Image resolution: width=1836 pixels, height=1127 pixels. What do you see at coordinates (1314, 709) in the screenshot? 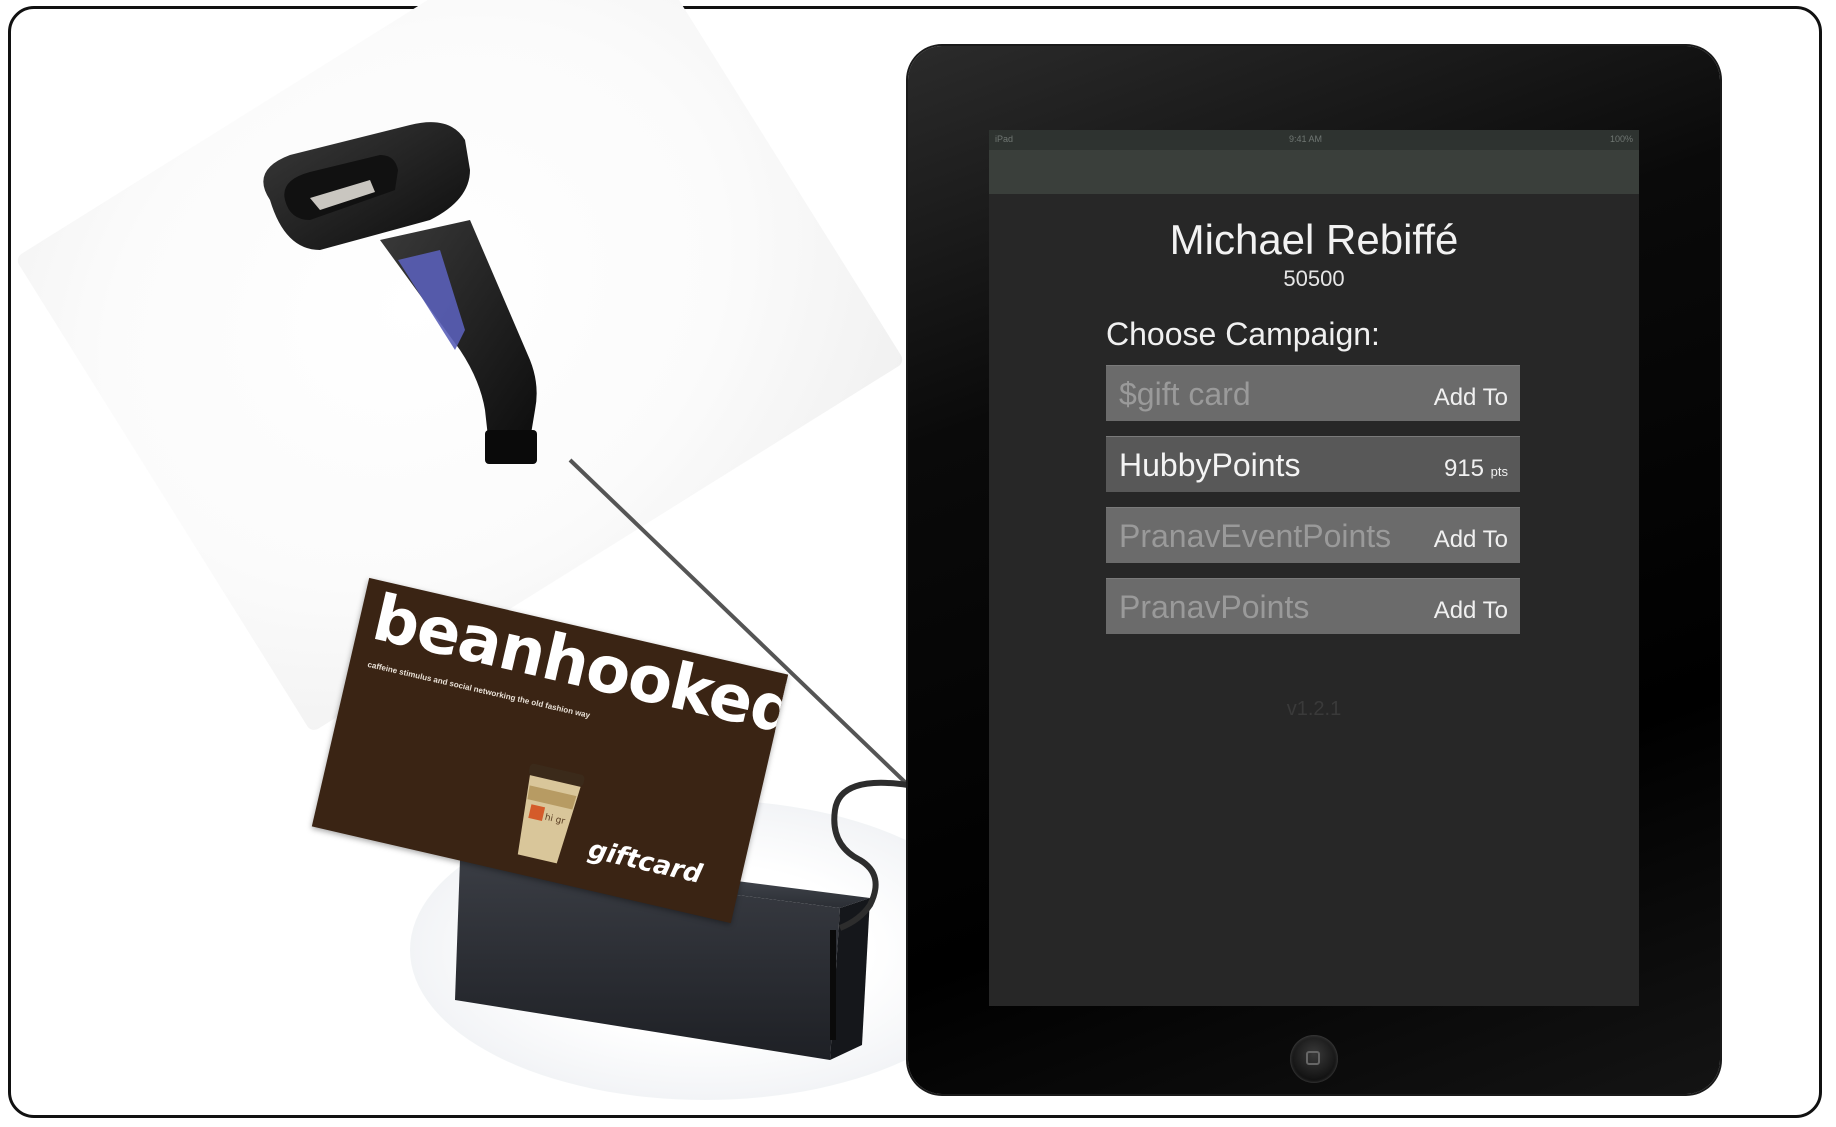
I see `app-version: v1.2.1` at bounding box center [1314, 709].